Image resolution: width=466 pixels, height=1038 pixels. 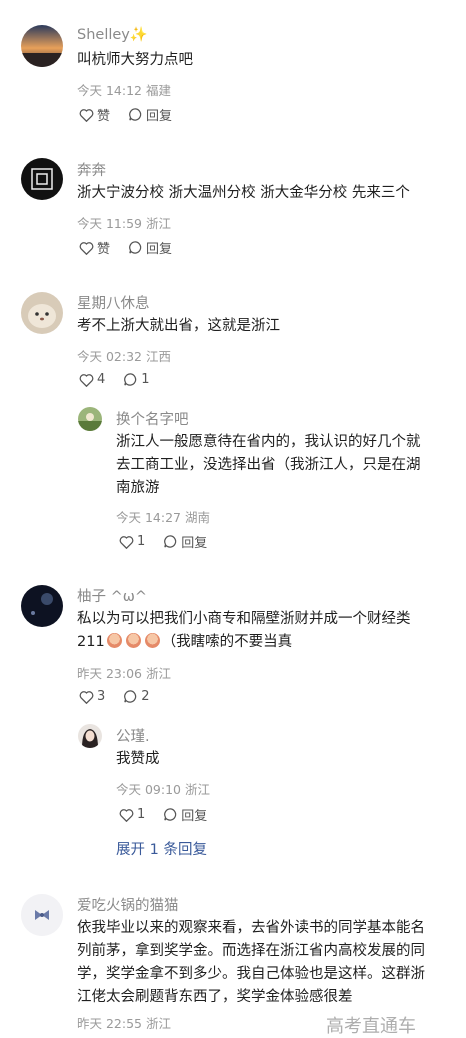 I want to click on username: 星期八休息, so click(x=113, y=302).